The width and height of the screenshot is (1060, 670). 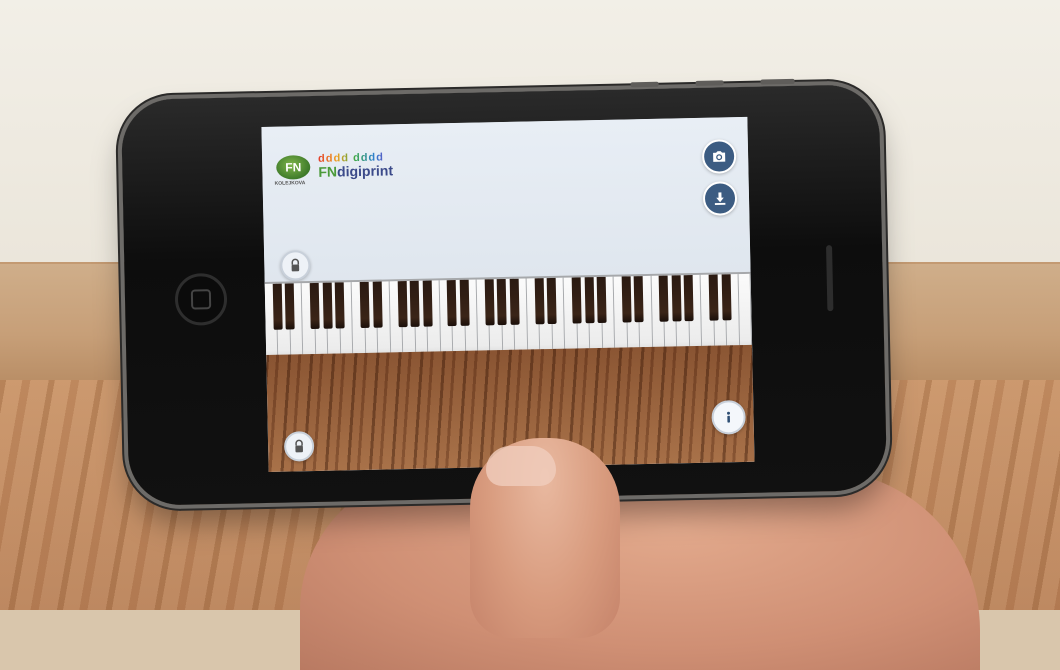 What do you see at coordinates (720, 198) in the screenshot?
I see `download-icon` at bounding box center [720, 198].